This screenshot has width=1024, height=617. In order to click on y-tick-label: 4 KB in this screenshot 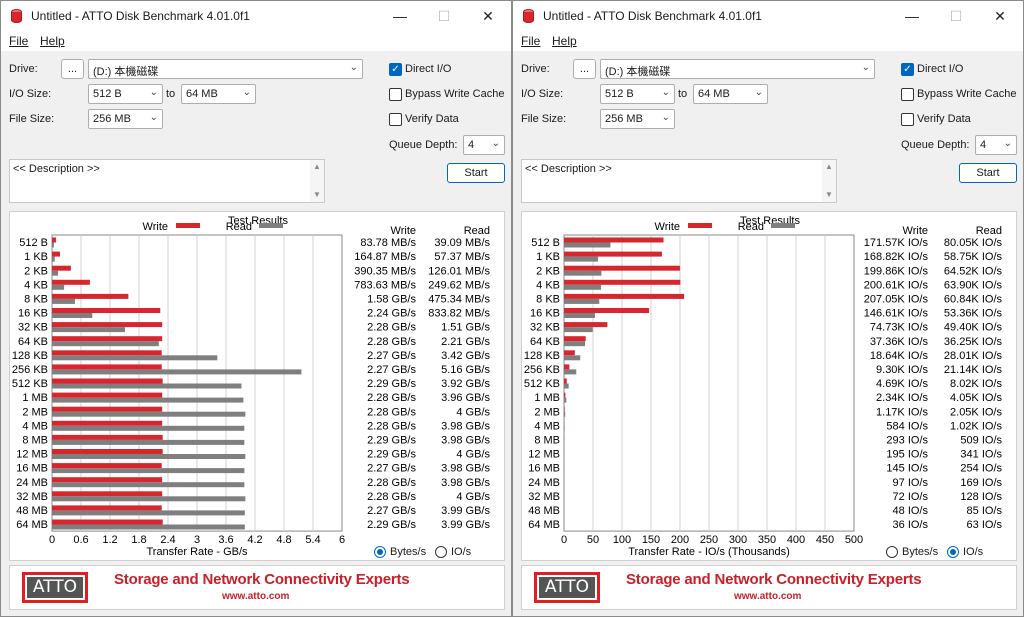, I will do `click(548, 285)`.